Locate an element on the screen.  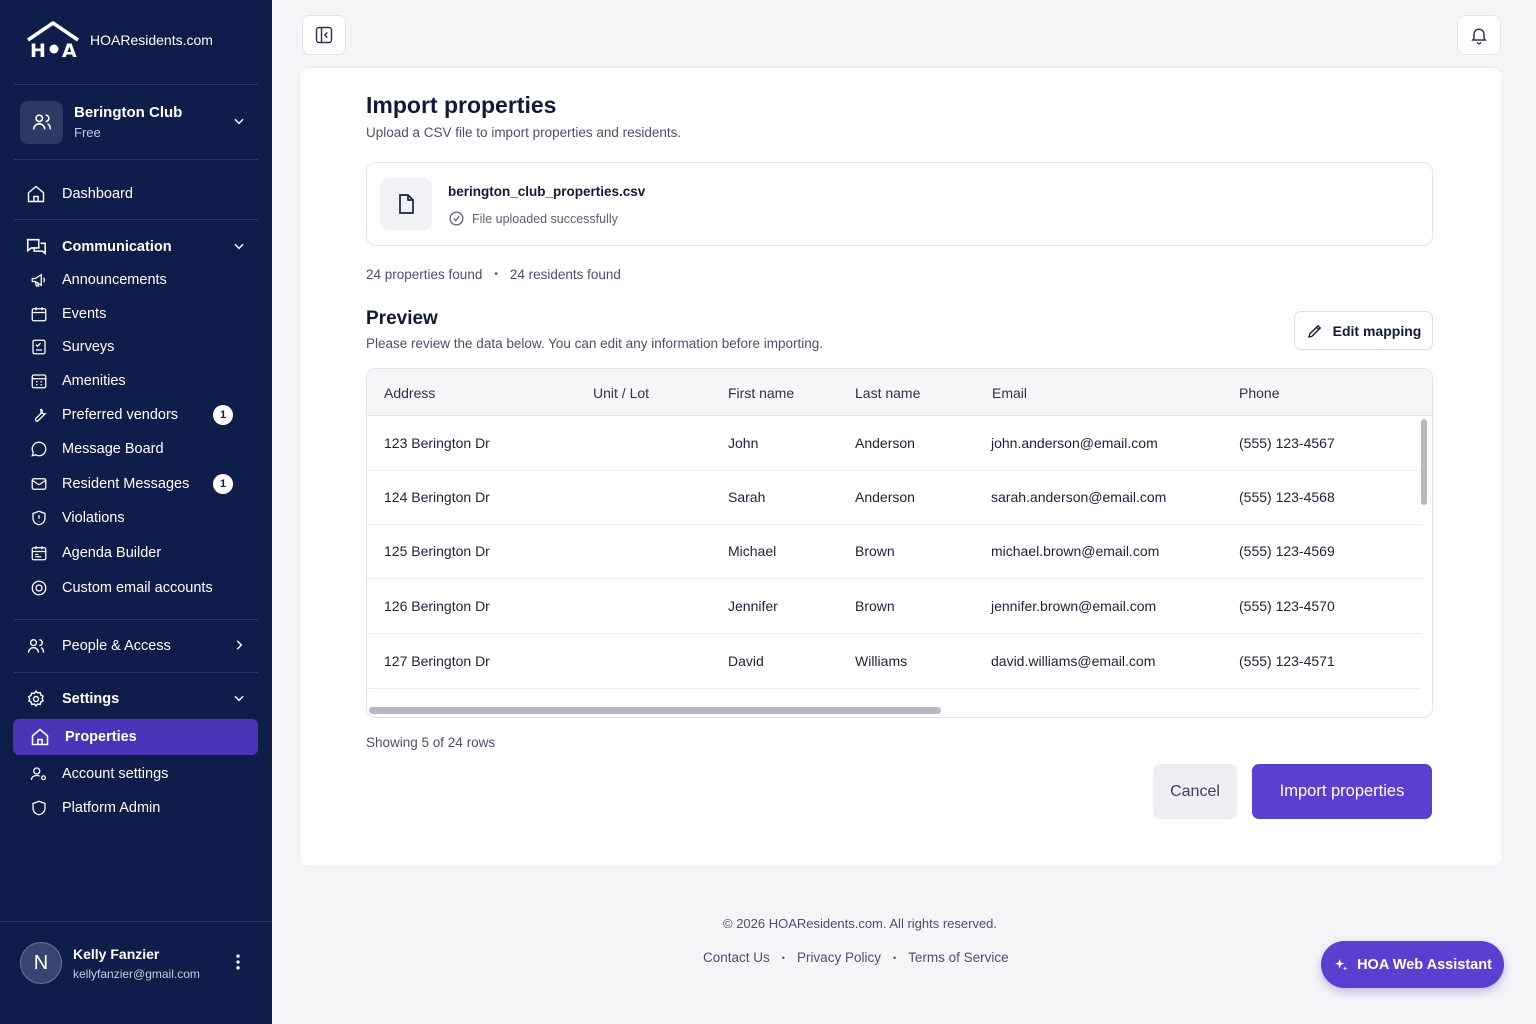
cancel-button: Cancel is located at coordinates (1195, 791).